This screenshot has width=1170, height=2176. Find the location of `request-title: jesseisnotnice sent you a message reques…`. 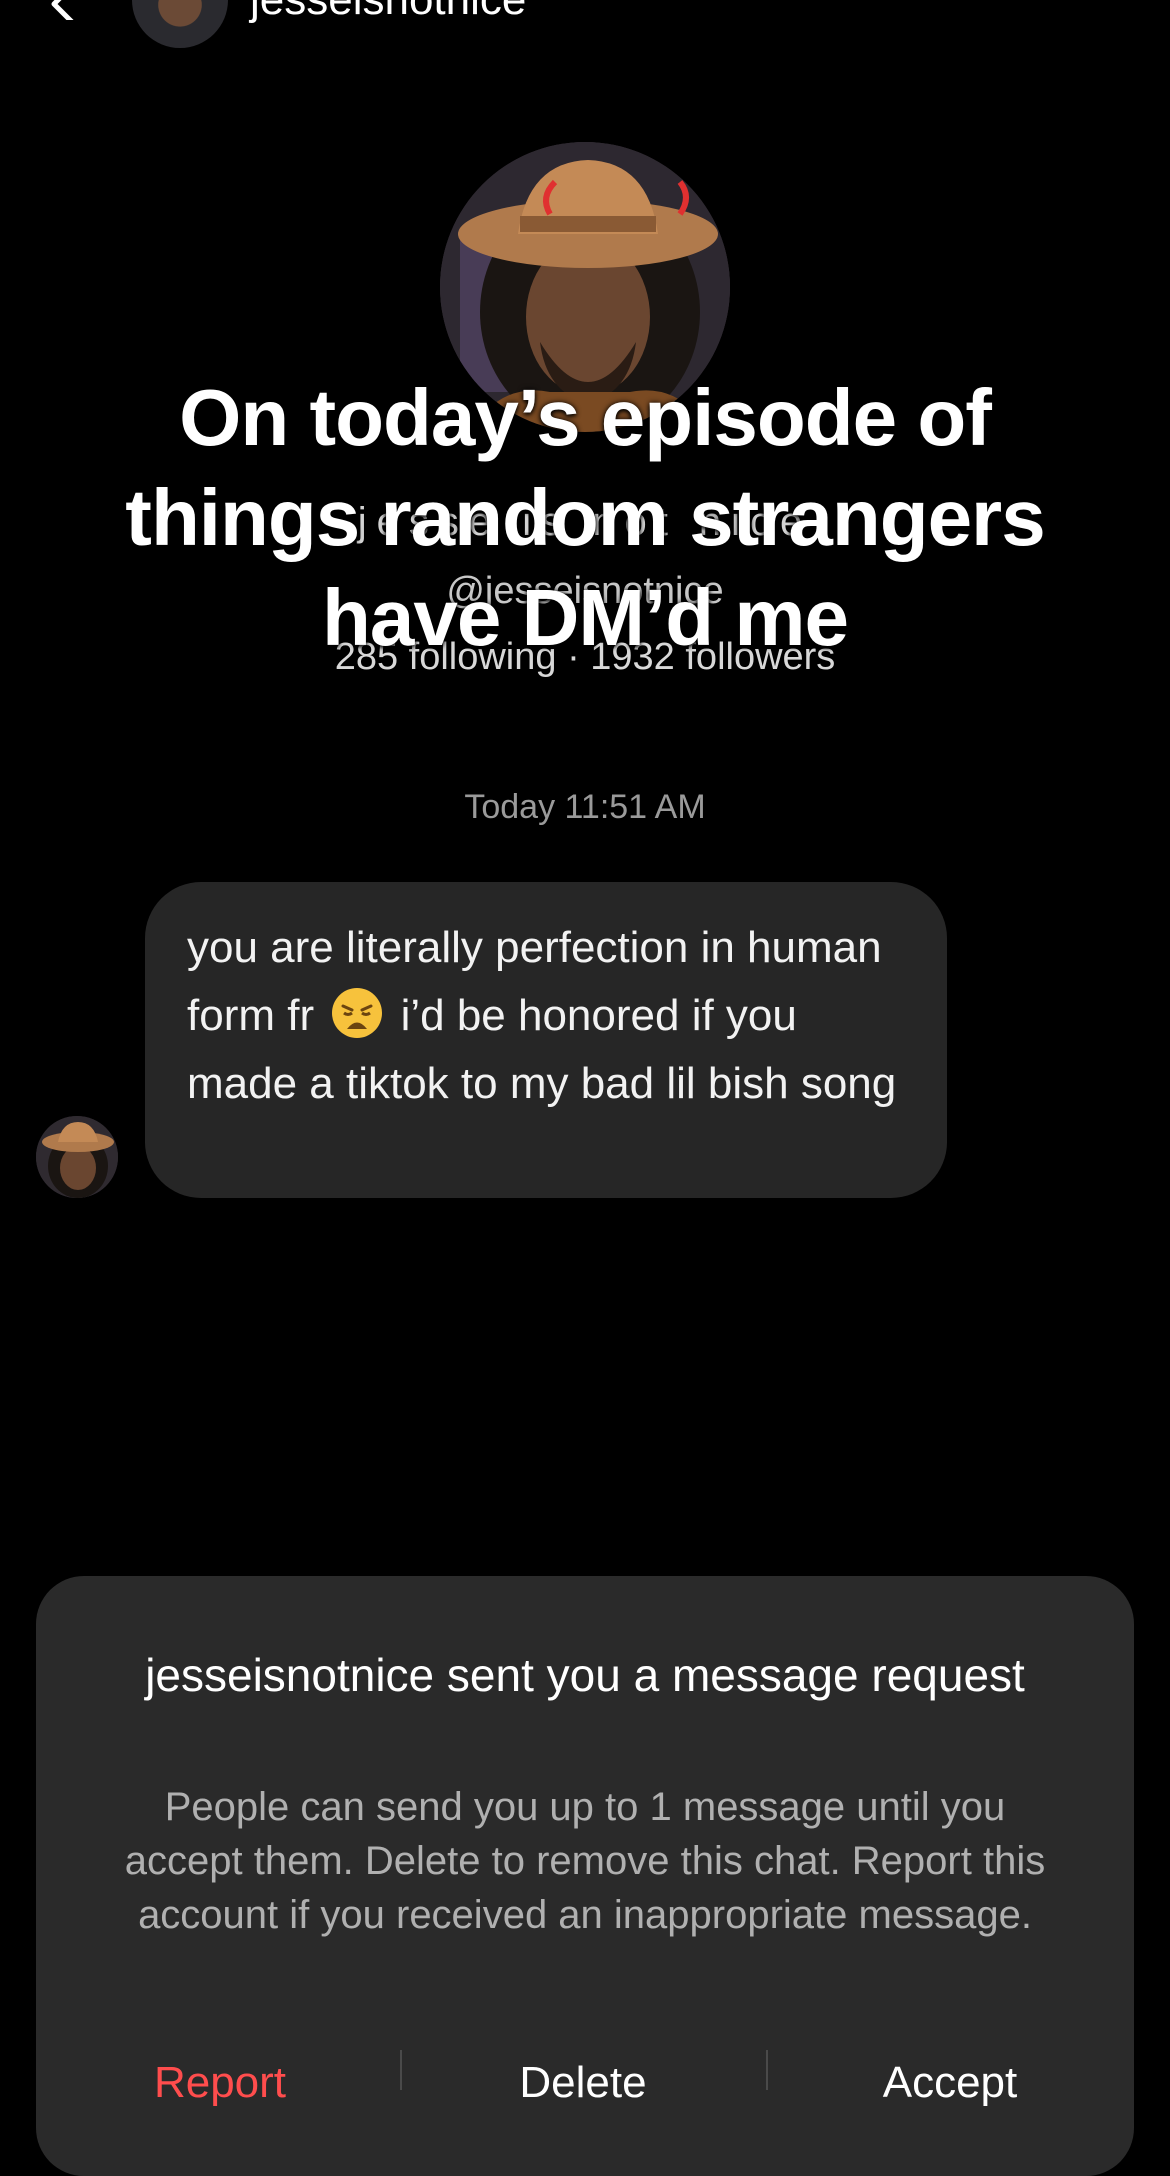

request-title: jesseisnotnice sent you a message reques… is located at coordinates (585, 1675).